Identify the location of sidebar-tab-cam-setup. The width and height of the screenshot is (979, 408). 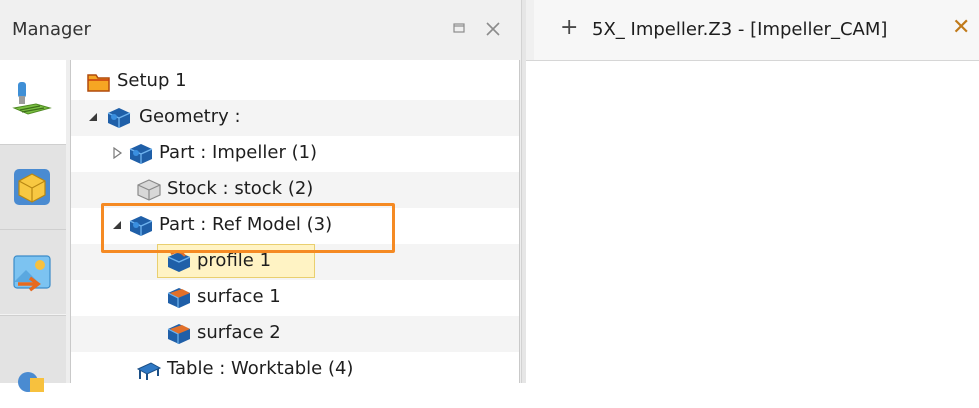
(33, 102).